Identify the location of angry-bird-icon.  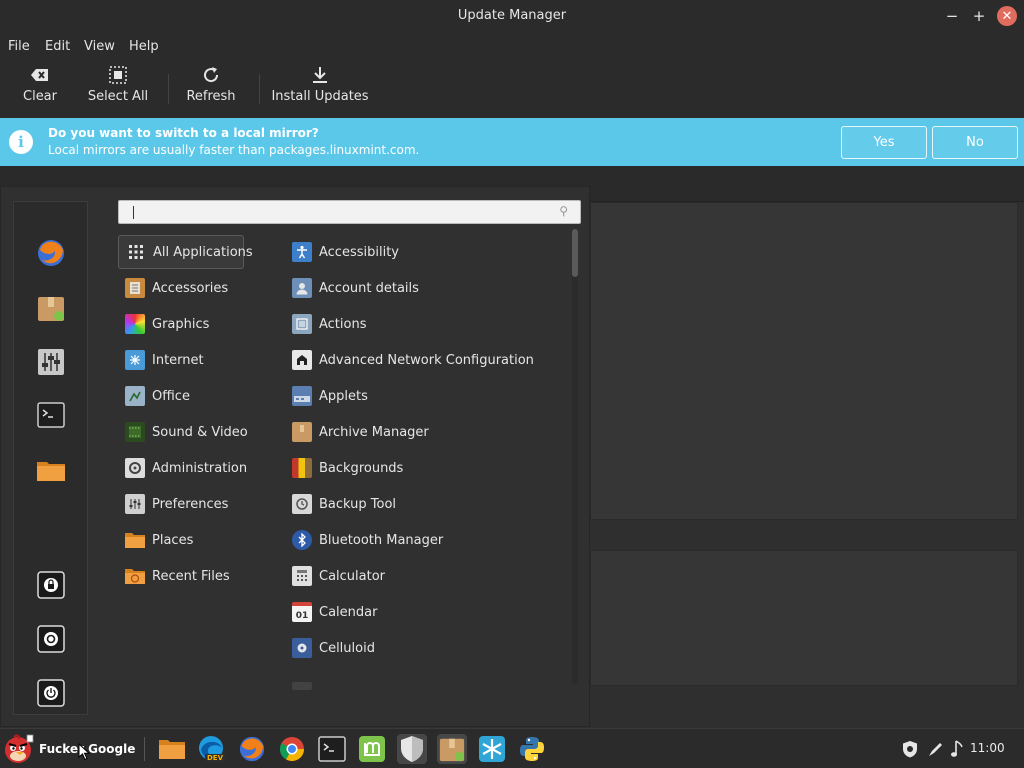
(19, 748).